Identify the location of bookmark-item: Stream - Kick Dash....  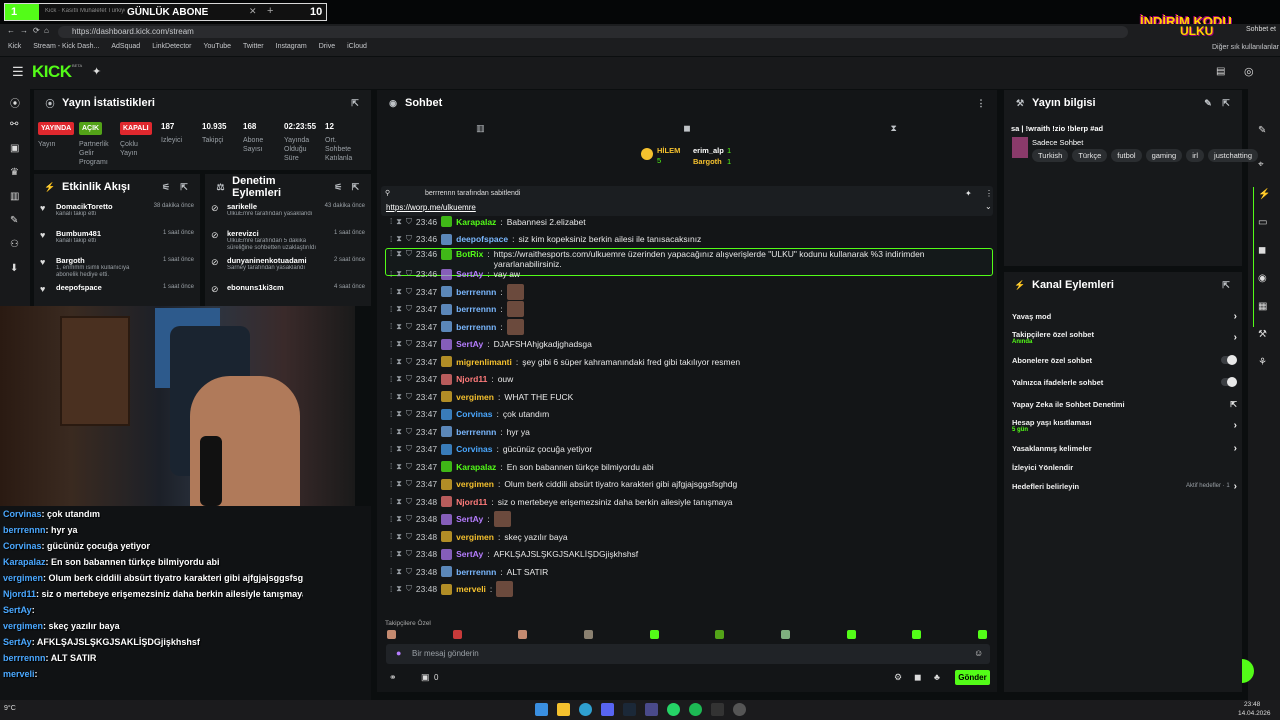
(66, 46).